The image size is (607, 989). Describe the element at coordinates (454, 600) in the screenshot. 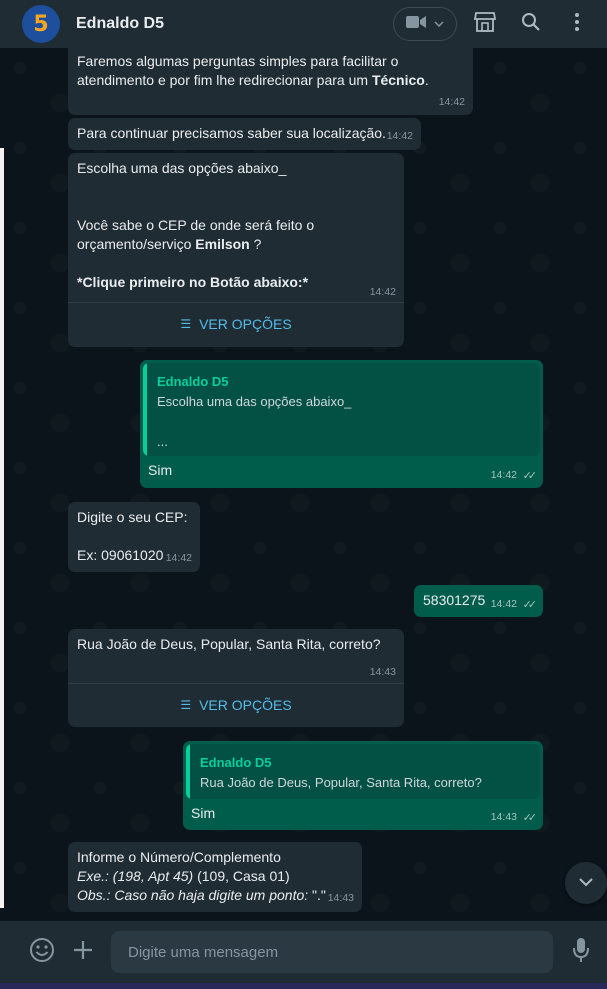

I see `message-text: 58301275` at that location.